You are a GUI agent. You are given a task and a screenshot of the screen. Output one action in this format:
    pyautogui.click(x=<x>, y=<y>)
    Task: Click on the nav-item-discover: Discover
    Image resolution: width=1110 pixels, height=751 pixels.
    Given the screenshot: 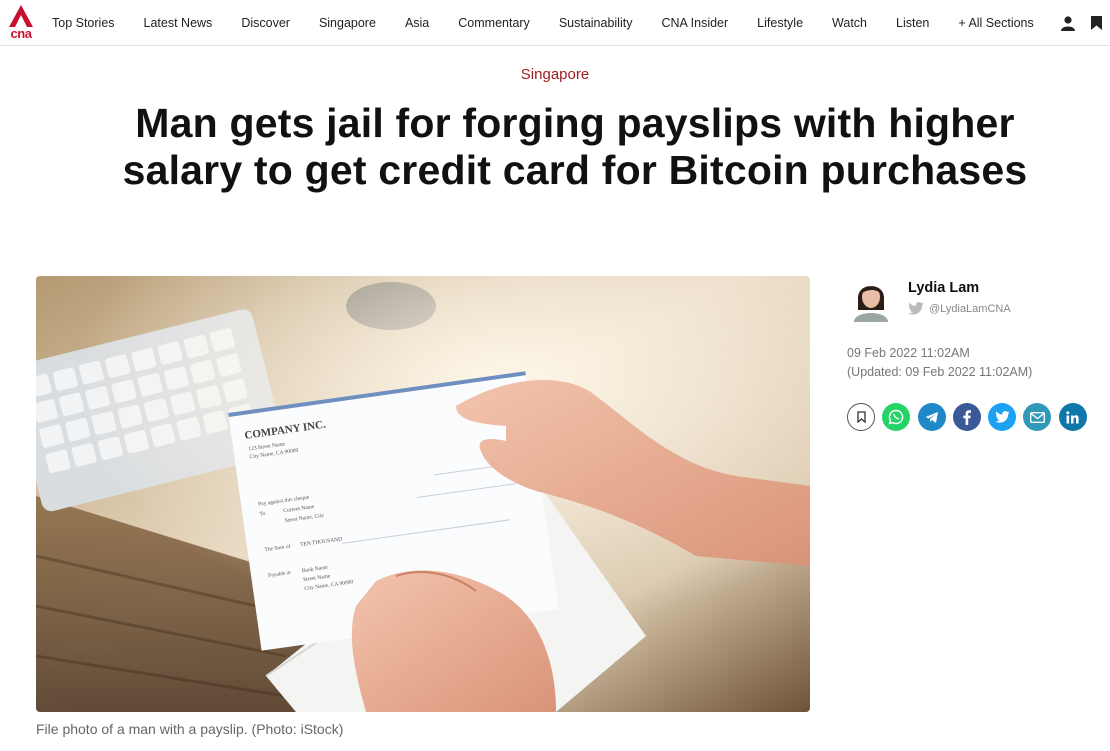 What is the action you would take?
    pyautogui.click(x=265, y=23)
    